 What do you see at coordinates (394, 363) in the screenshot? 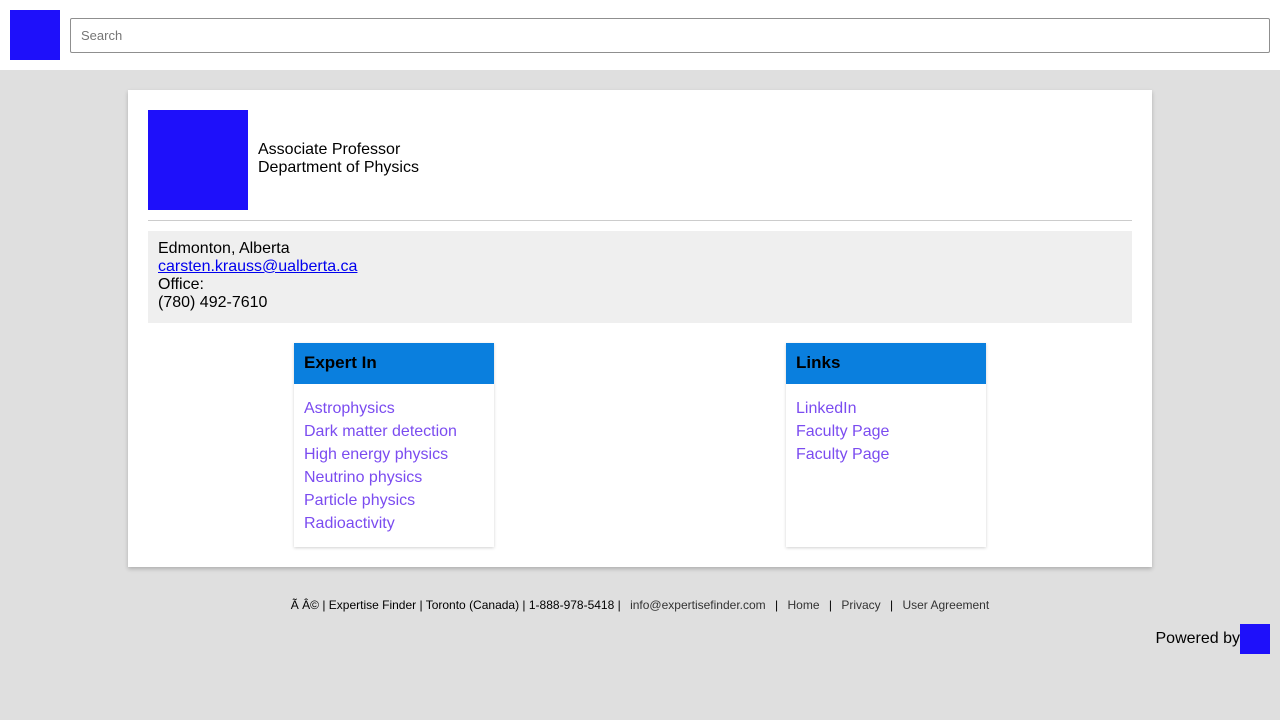
I see `expert-in-heading: Expert In` at bounding box center [394, 363].